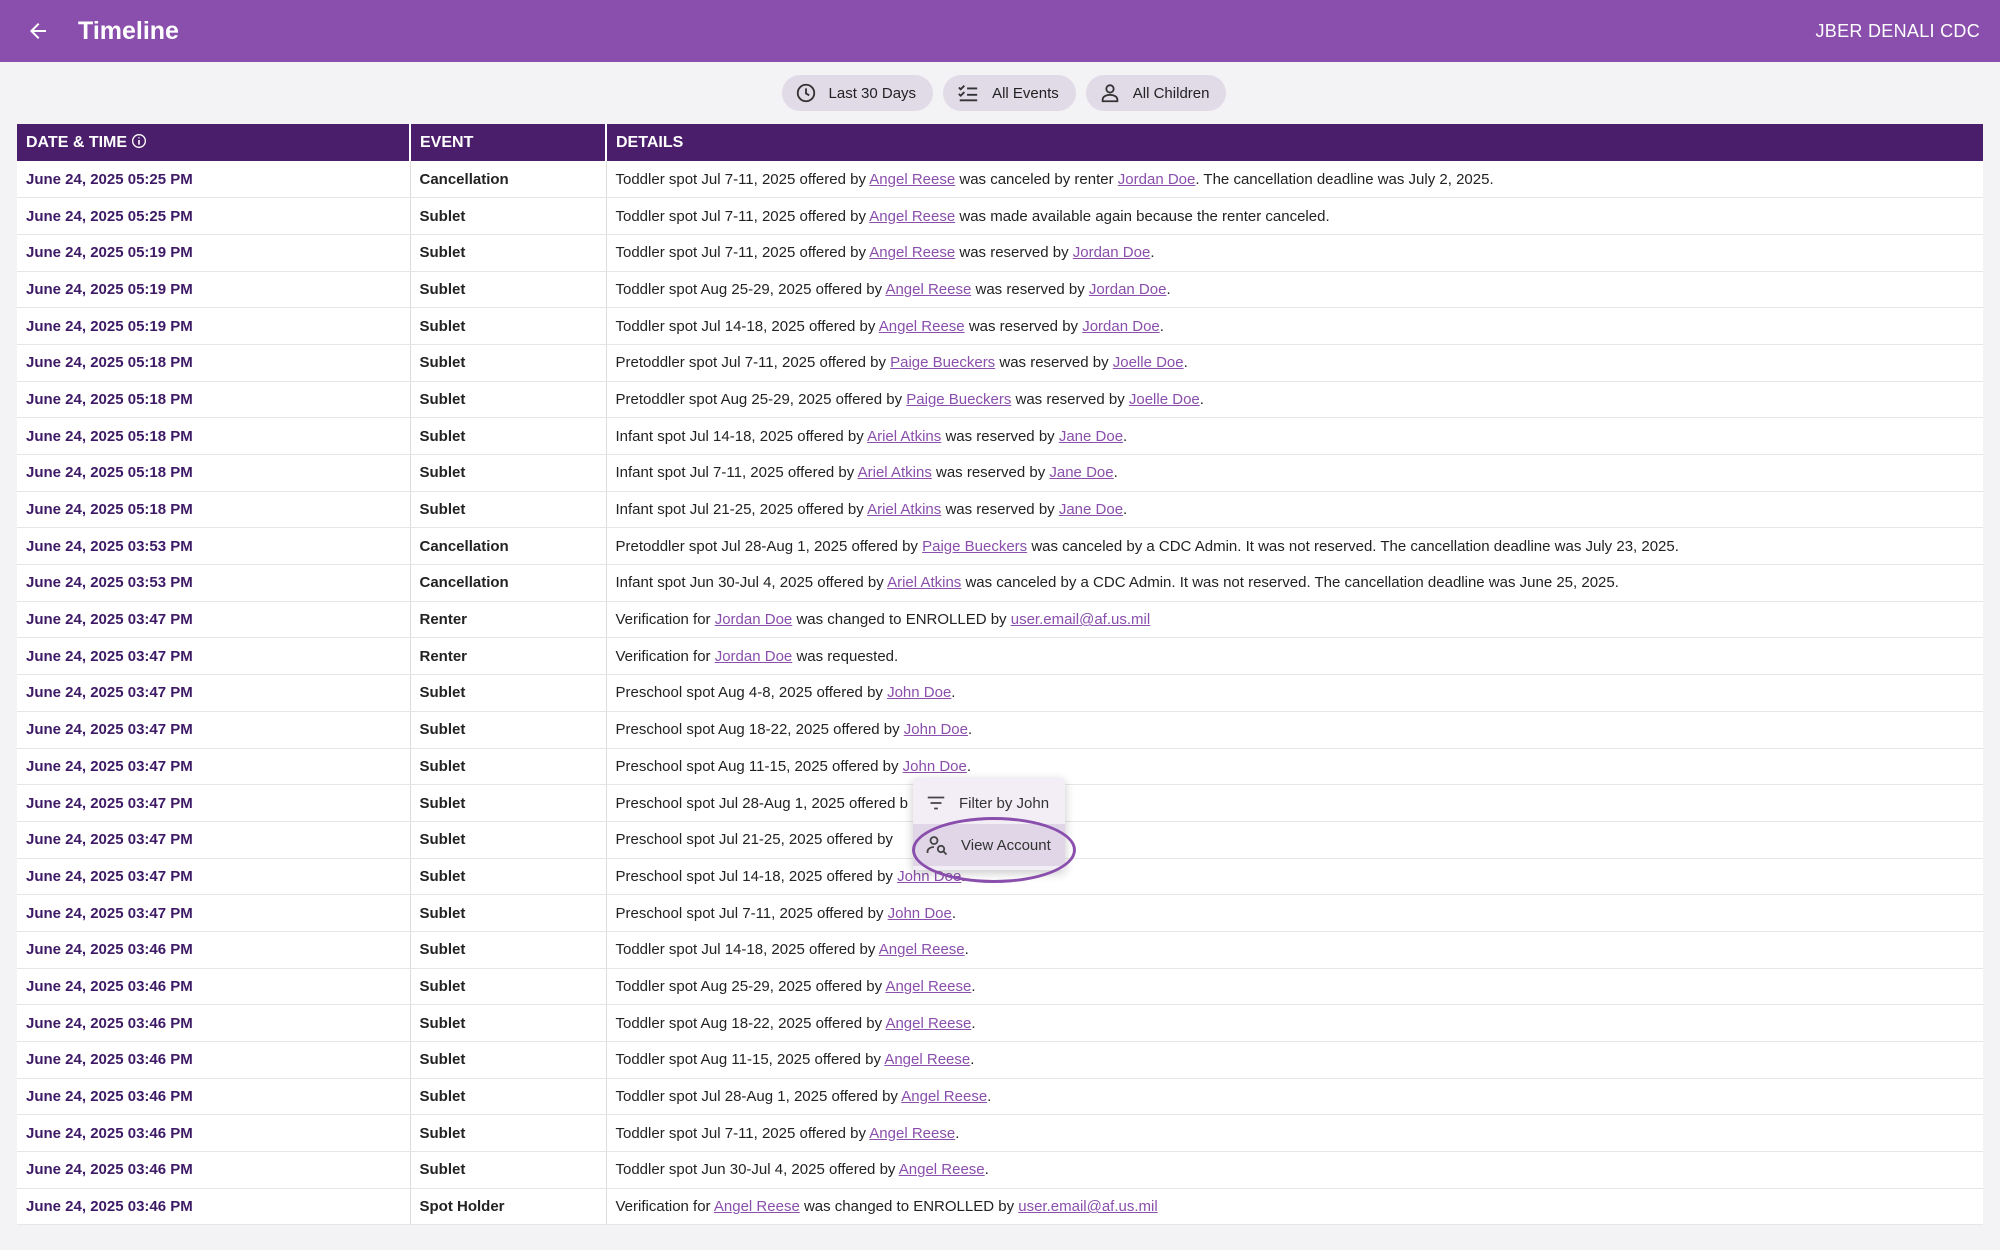 This screenshot has height=1250, width=2000. What do you see at coordinates (857, 93) in the screenshot?
I see `filter-chip-date-range: Last 30 Days` at bounding box center [857, 93].